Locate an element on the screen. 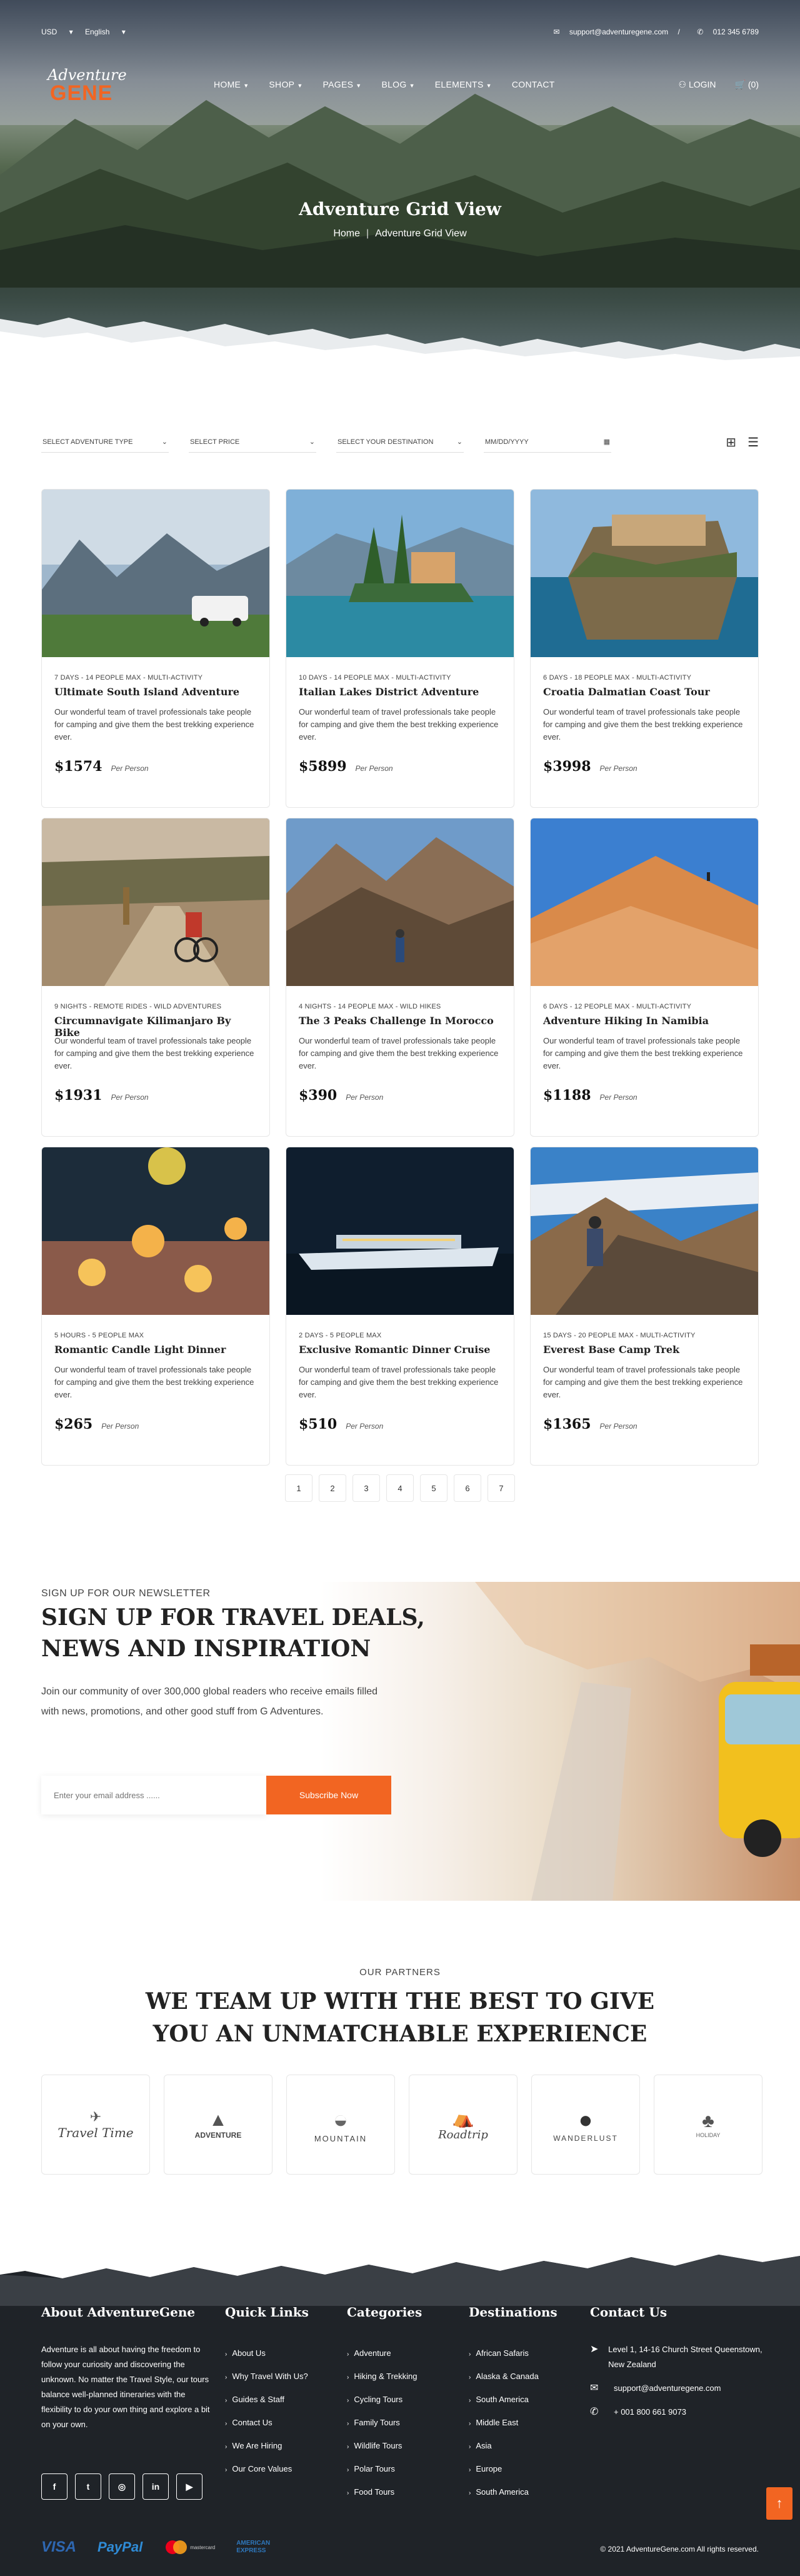 The image size is (800, 2576). footer-link: › Alaska & Canada is located at coordinates (513, 2376).